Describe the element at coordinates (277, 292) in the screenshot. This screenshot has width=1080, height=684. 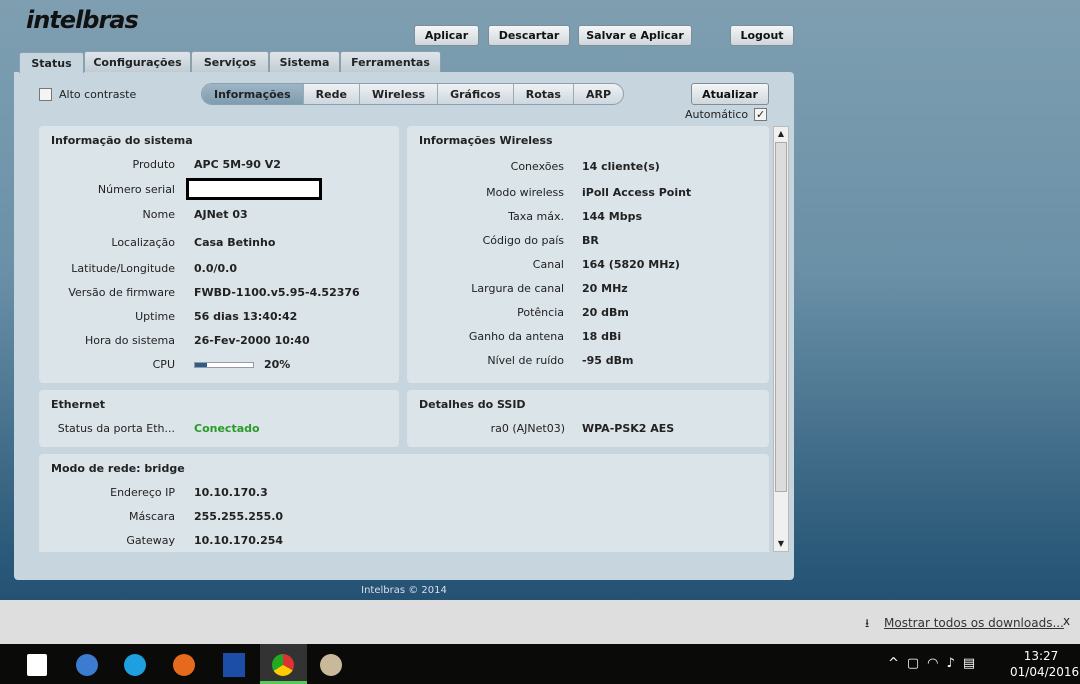
I see `system-value: FWBD-1100.v5.95-4.52376` at that location.